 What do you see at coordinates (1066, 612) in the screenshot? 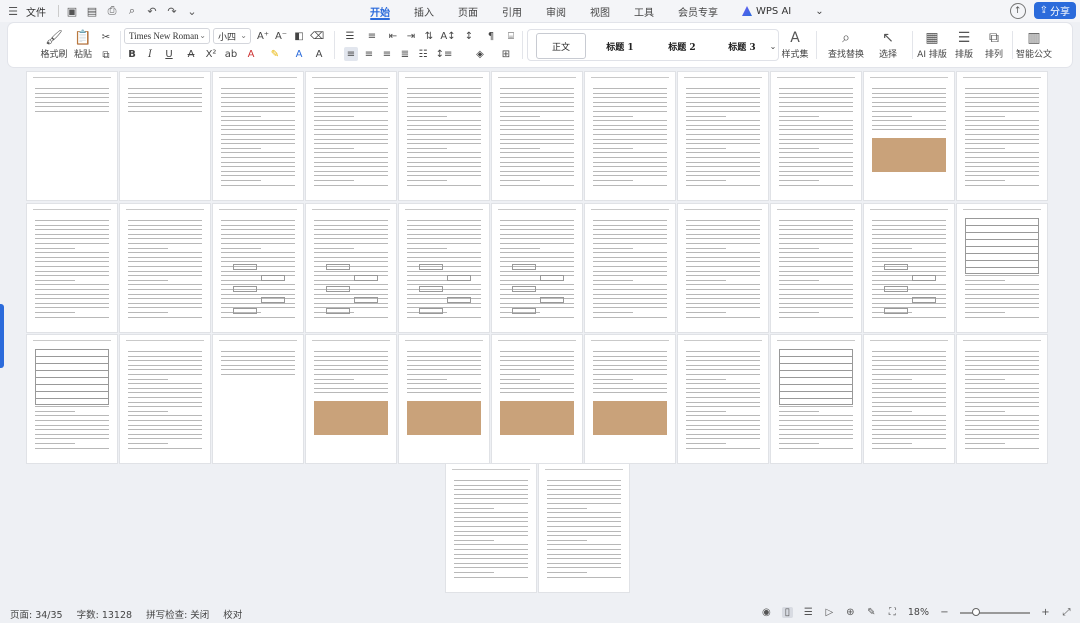
I see `fullscreen-icon: ⤢` at bounding box center [1066, 612].